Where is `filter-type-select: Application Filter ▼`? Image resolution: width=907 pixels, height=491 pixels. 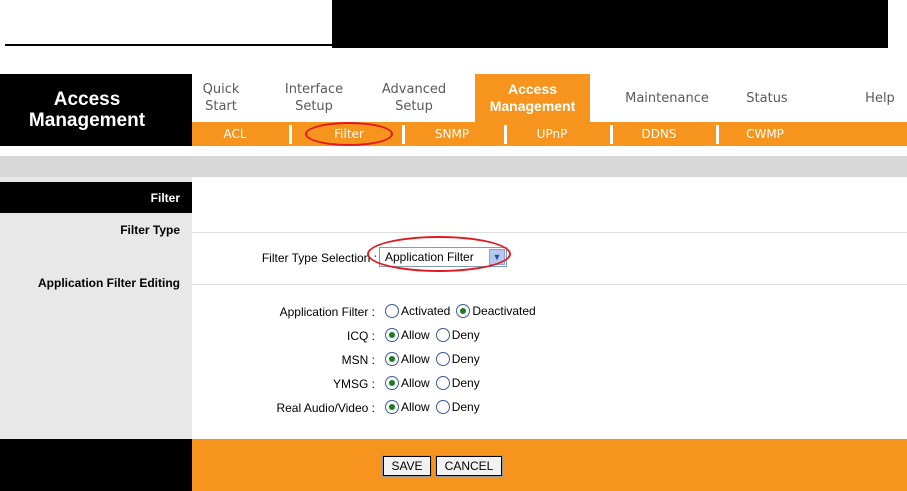
filter-type-select: Application Filter ▼ is located at coordinates (443, 257).